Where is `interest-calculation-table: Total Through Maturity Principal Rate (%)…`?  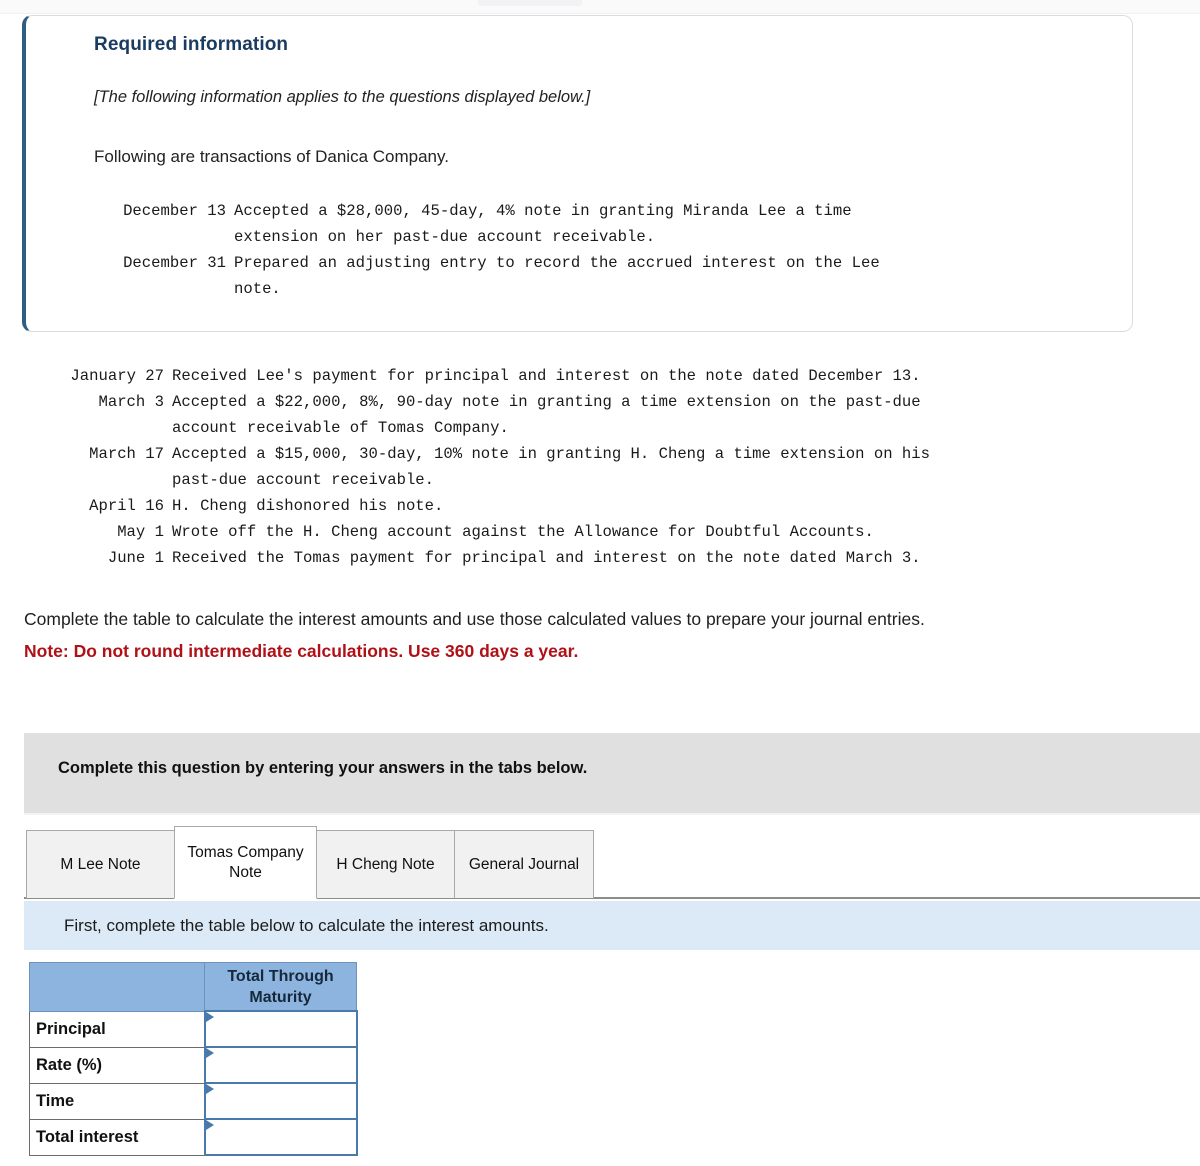 interest-calculation-table: Total Through Maturity Principal Rate (%)… is located at coordinates (193, 1059).